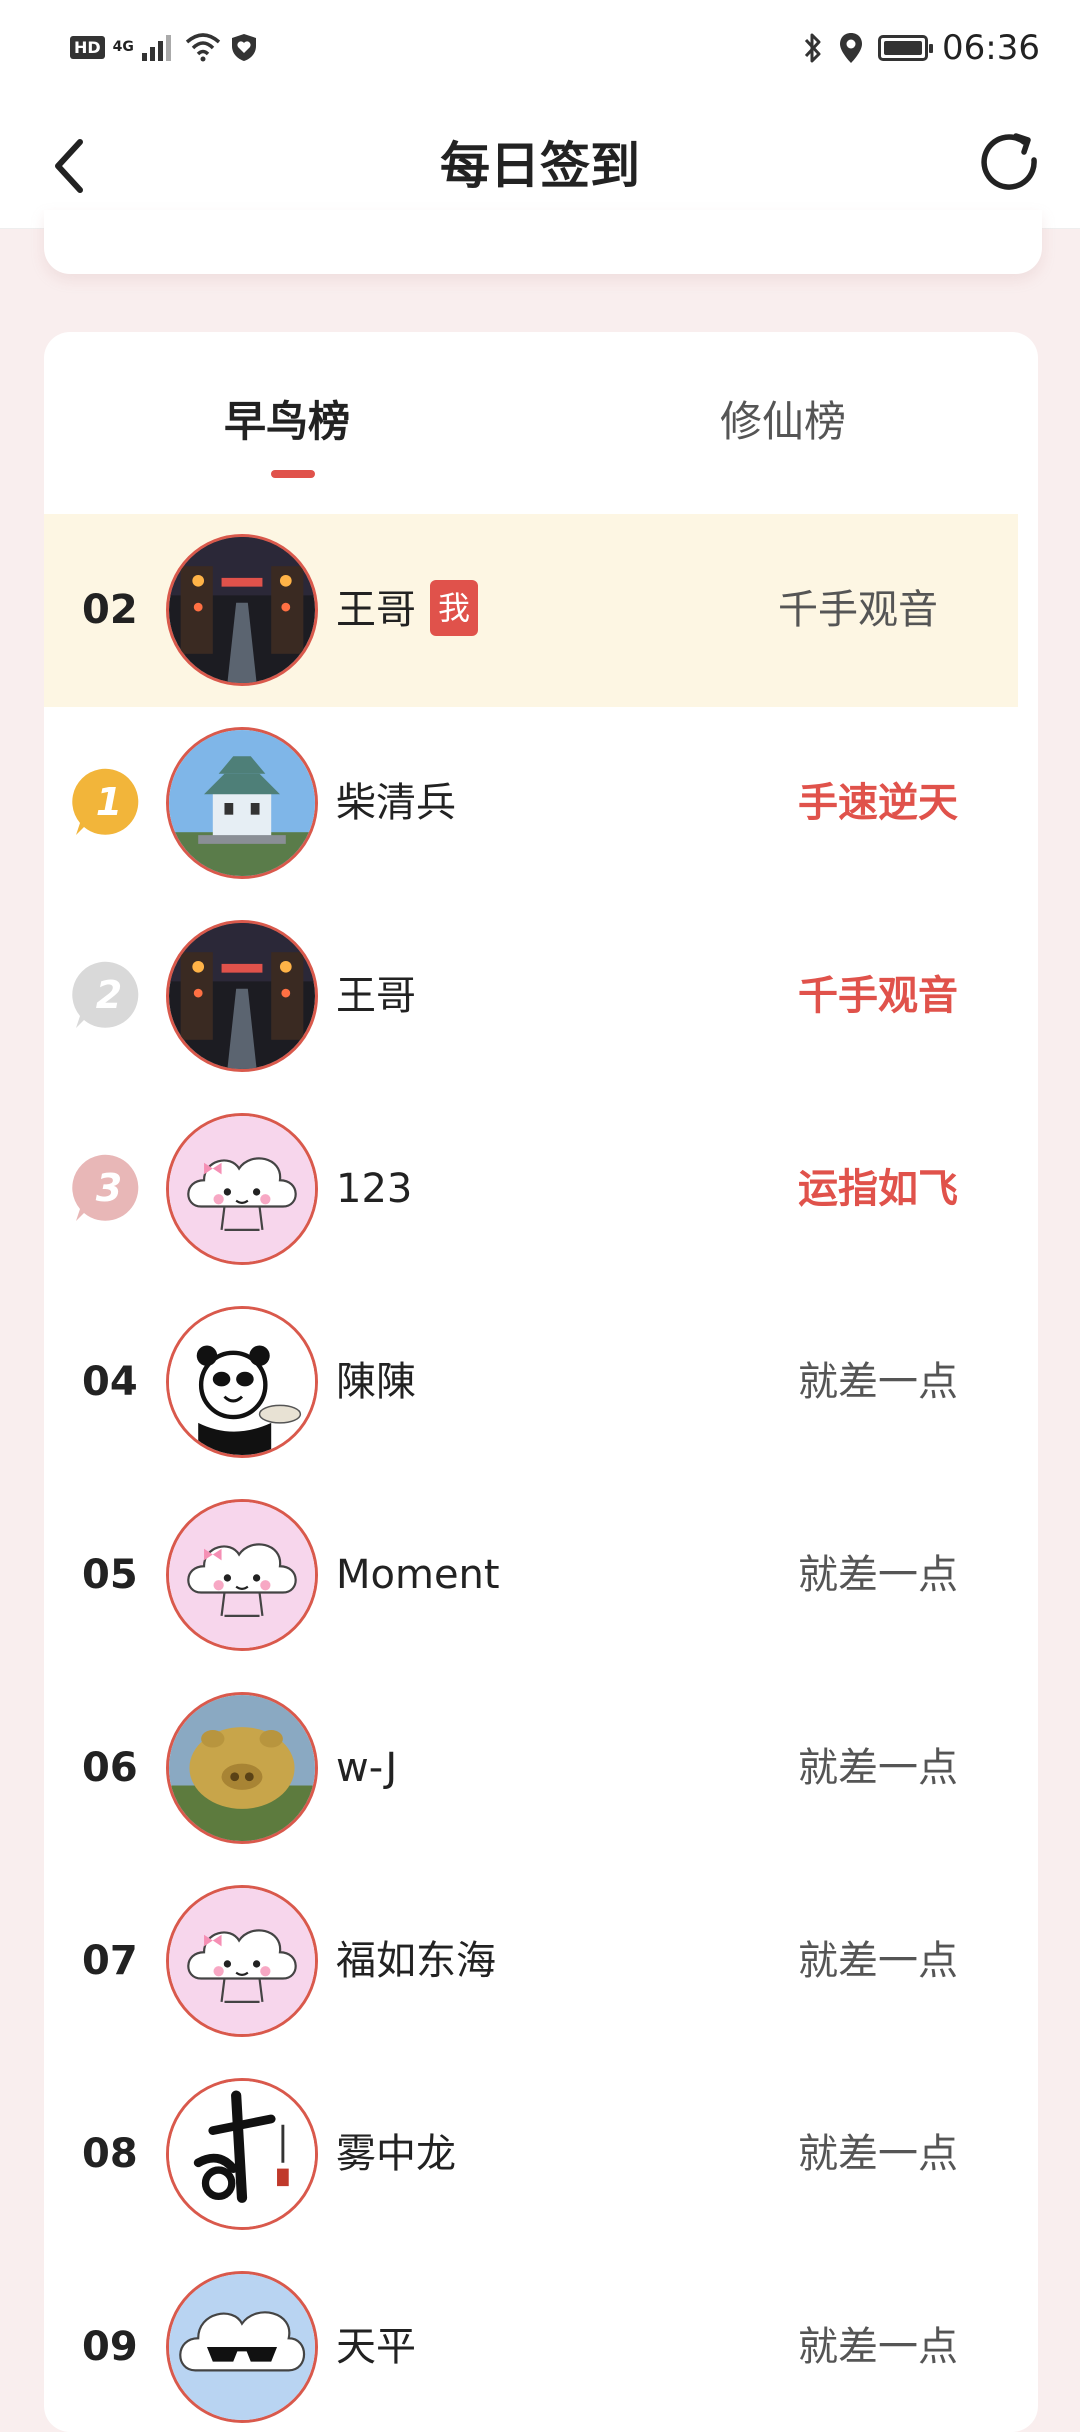 The width and height of the screenshot is (1080, 2432). Describe the element at coordinates (376, 610) in the screenshot. I see `user-name-text: 王哥` at that location.